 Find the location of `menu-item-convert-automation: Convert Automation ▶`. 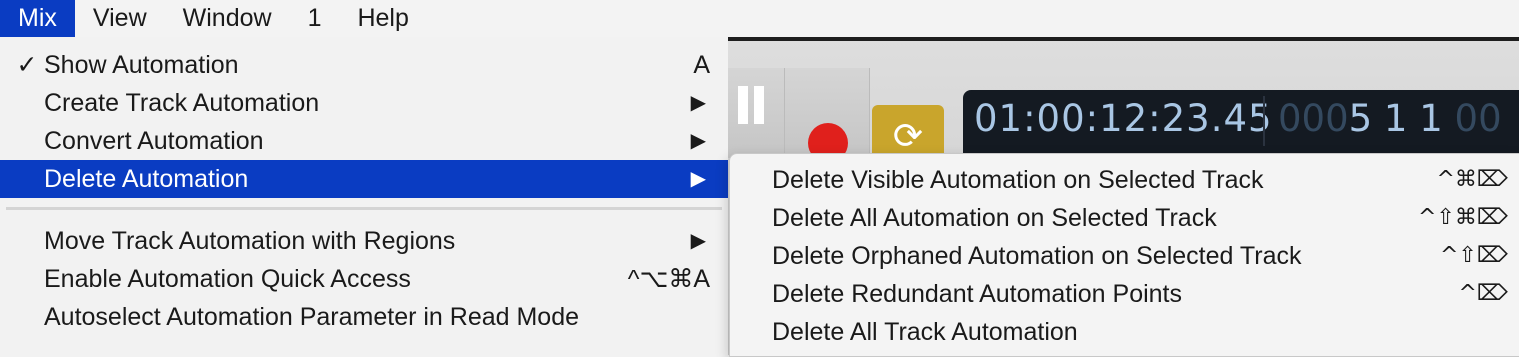

menu-item-convert-automation: Convert Automation ▶ is located at coordinates (364, 141).